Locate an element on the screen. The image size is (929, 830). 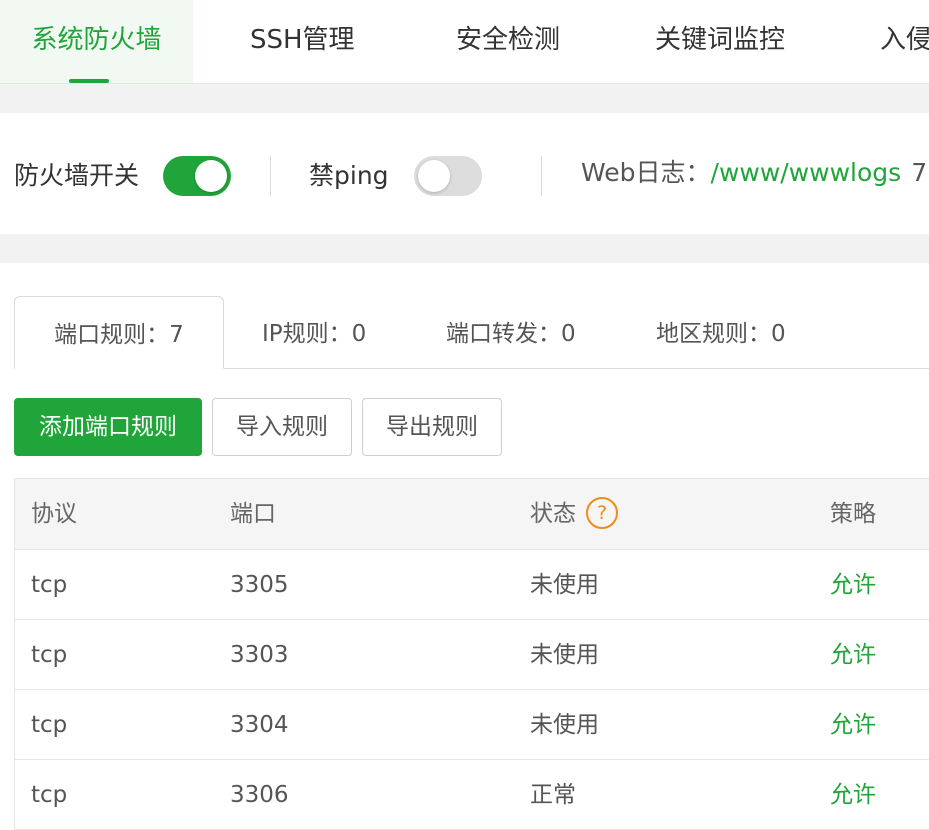
table-header: 协议 端口 状态? 策略 is located at coordinates (472, 514).